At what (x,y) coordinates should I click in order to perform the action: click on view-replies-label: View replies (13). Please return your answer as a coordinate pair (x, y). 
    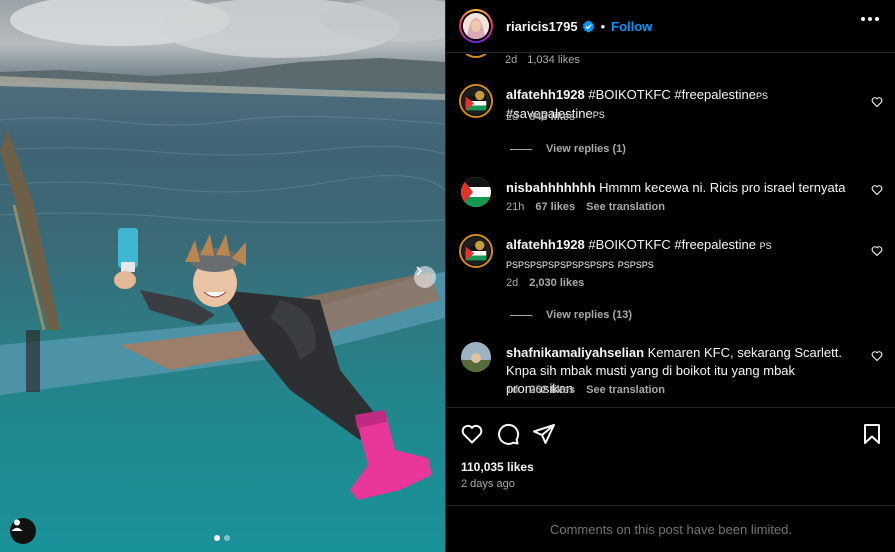
    Looking at the image, I should click on (589, 315).